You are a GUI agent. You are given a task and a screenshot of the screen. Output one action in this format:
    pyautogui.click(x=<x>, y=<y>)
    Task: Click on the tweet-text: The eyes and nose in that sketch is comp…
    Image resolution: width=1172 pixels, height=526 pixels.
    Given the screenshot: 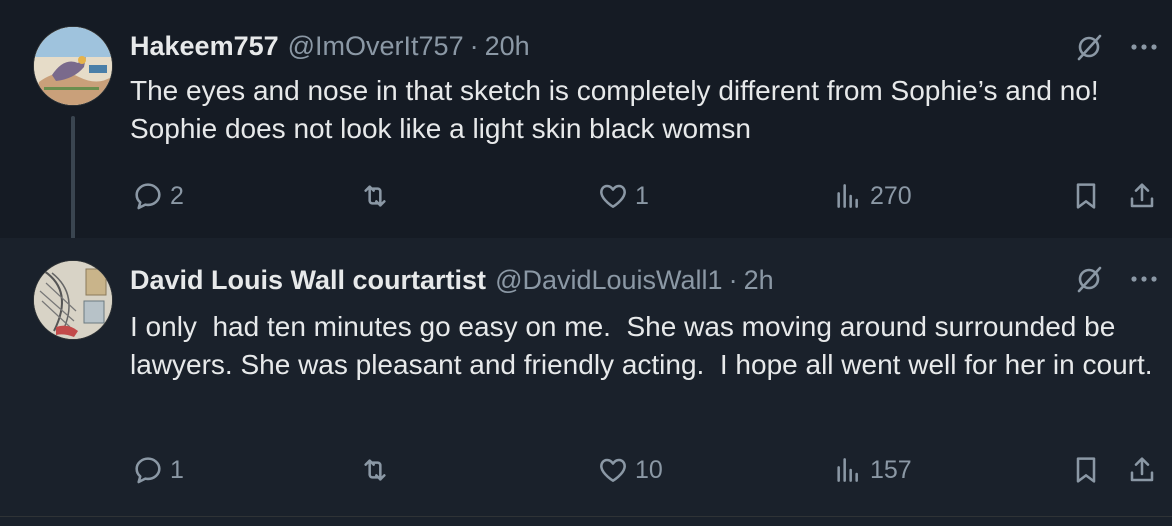 What is the action you would take?
    pyautogui.click(x=618, y=109)
    